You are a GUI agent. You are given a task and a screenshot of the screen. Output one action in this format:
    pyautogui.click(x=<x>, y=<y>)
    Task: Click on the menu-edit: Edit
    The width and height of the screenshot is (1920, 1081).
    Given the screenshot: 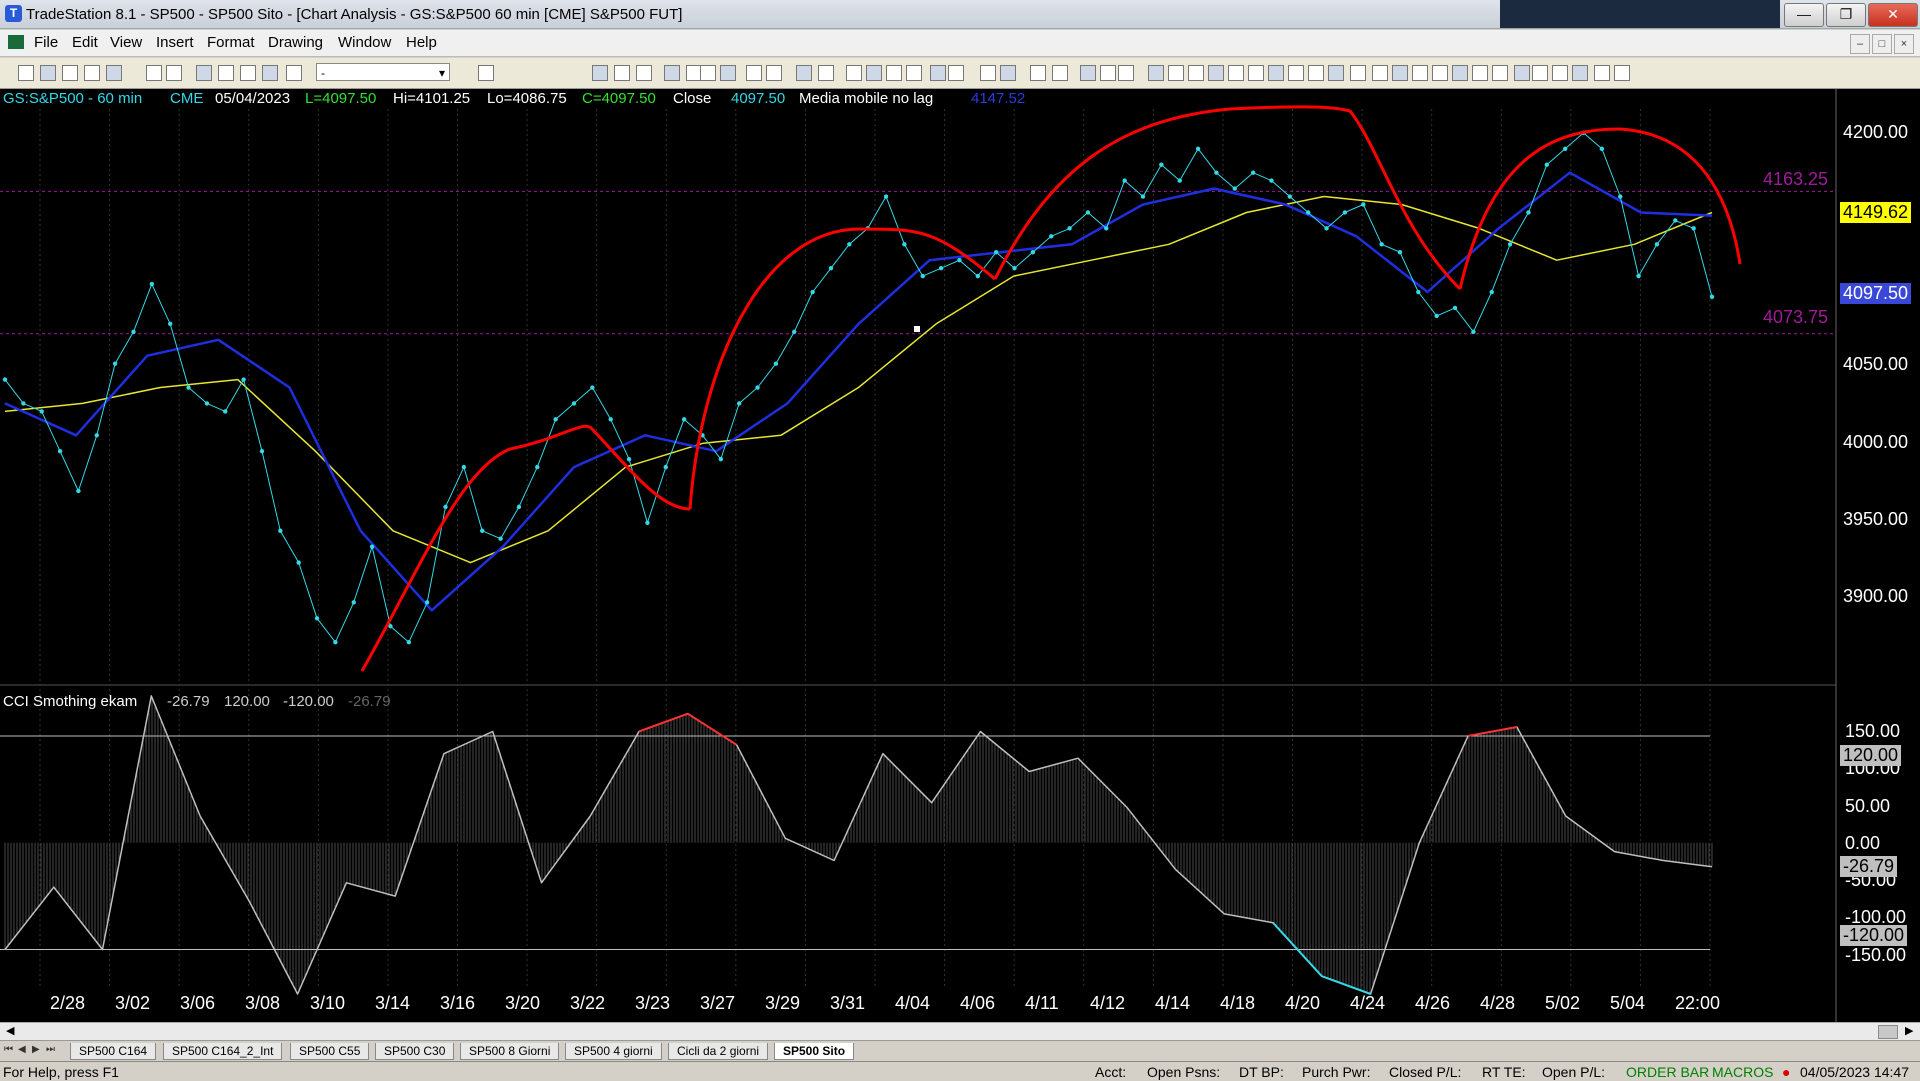 What is the action you would take?
    pyautogui.click(x=85, y=42)
    